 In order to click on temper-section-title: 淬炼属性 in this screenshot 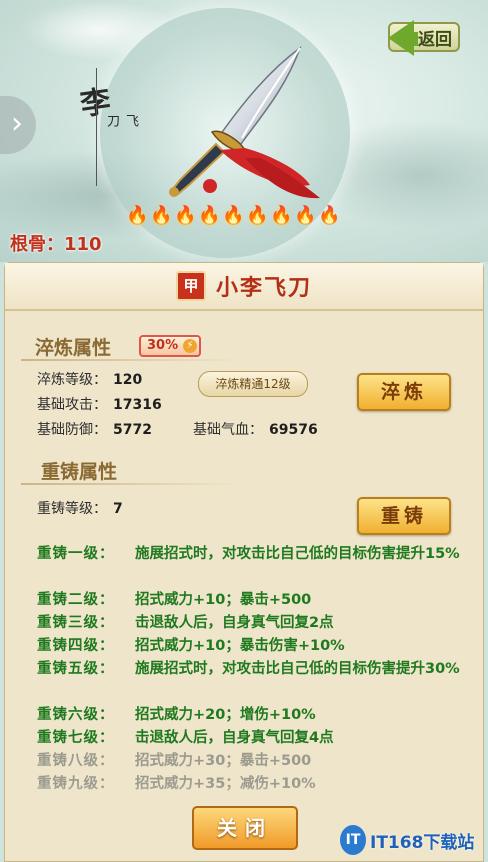, I will do `click(73, 348)`.